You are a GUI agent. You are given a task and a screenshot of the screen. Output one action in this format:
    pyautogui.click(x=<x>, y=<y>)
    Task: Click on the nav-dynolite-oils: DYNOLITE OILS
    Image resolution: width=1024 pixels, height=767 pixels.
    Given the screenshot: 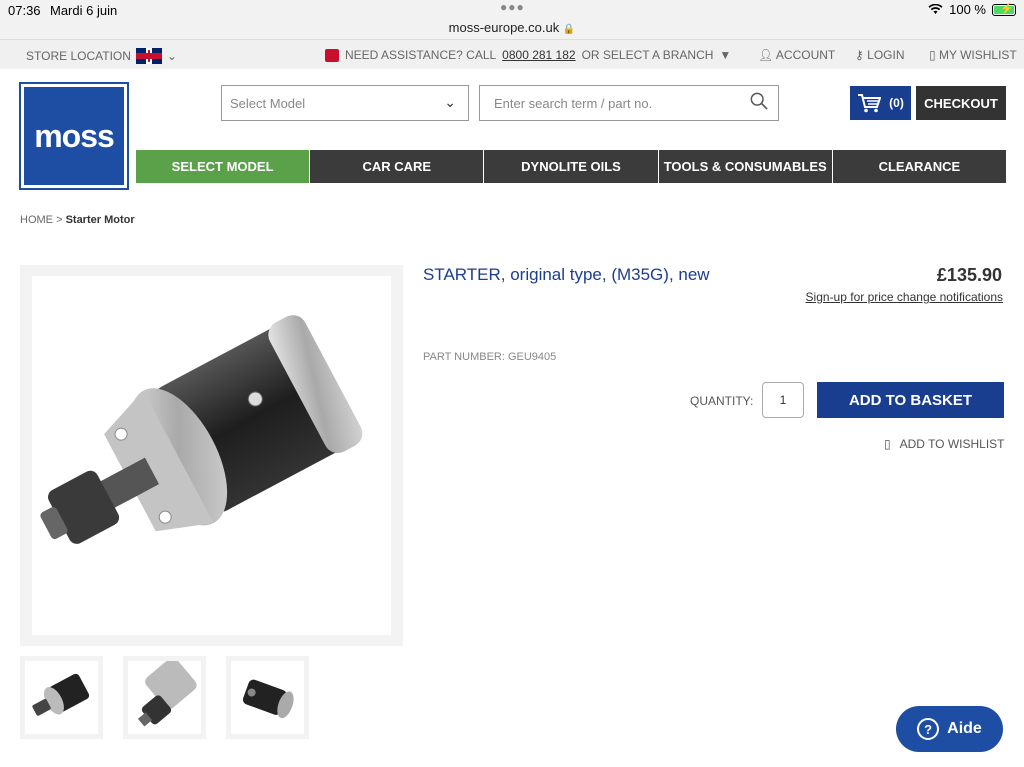 What is the action you would take?
    pyautogui.click(x=570, y=166)
    